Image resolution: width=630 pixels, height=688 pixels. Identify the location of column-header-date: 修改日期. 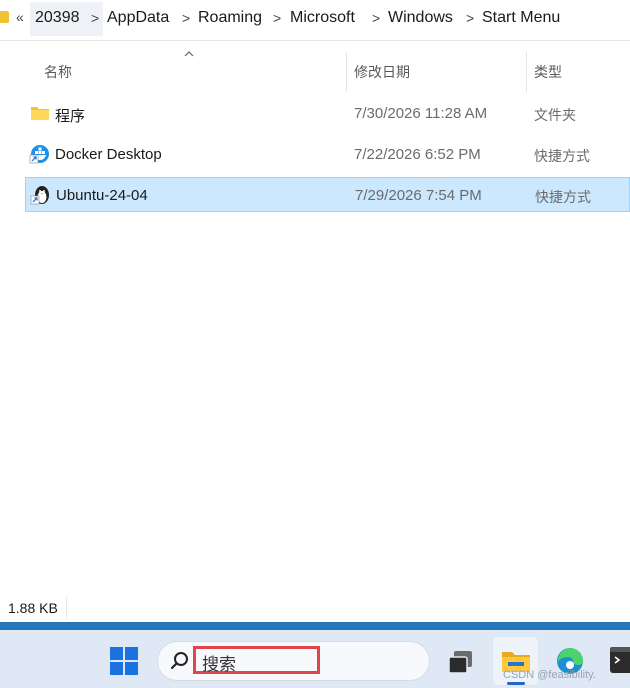
(382, 72).